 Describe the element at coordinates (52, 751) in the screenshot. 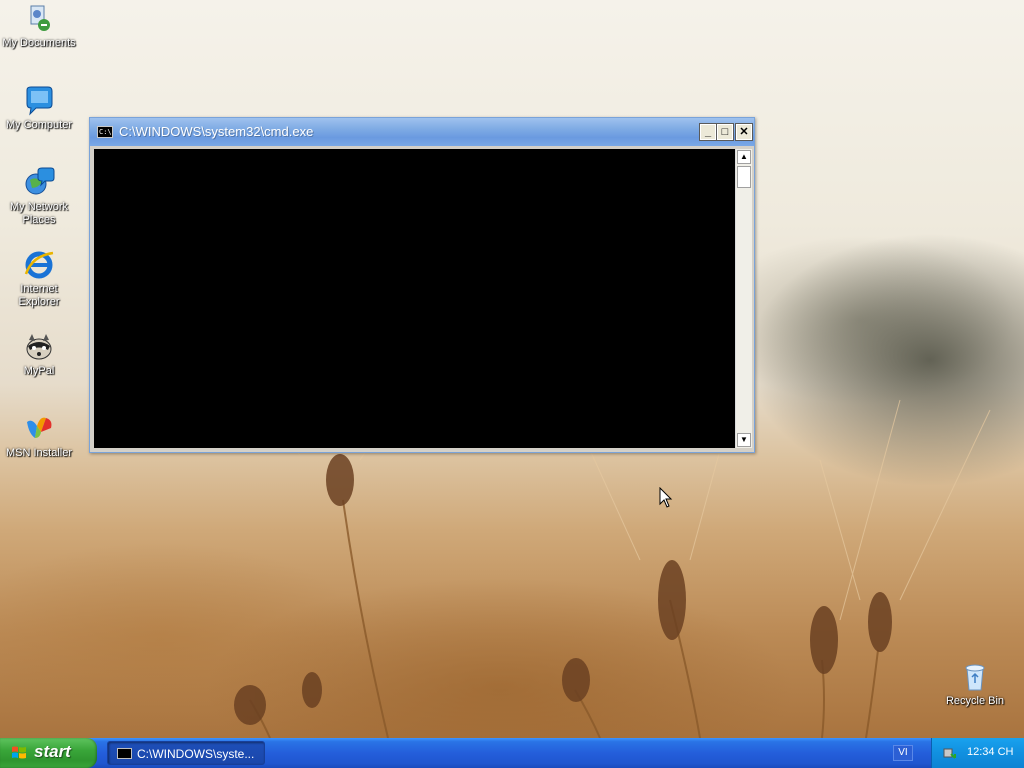

I see `start-label: start` at that location.